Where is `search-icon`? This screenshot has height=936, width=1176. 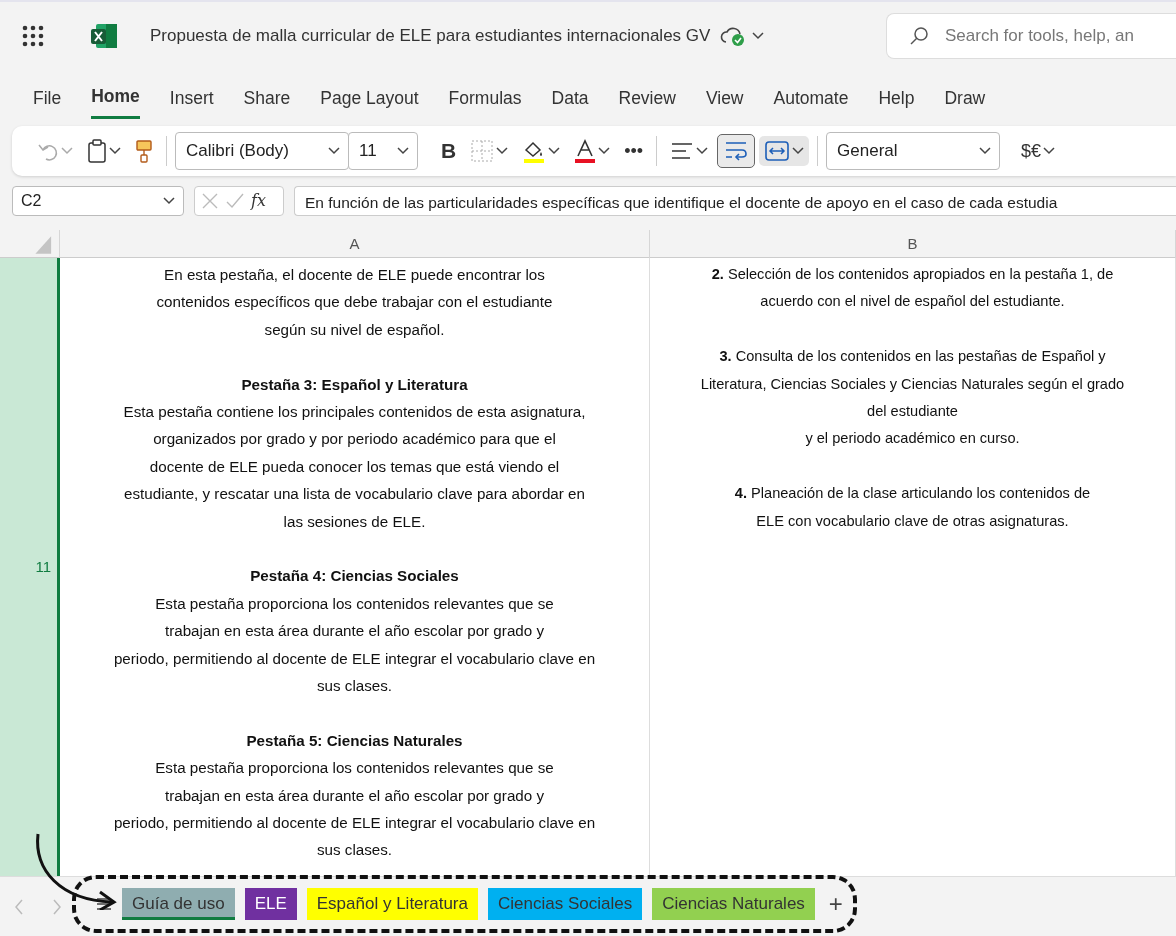 search-icon is located at coordinates (919, 36).